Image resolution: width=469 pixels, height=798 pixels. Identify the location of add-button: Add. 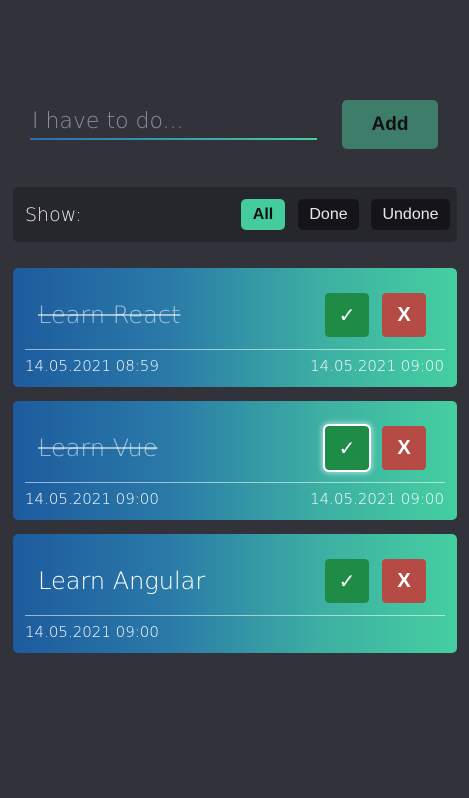
(390, 124).